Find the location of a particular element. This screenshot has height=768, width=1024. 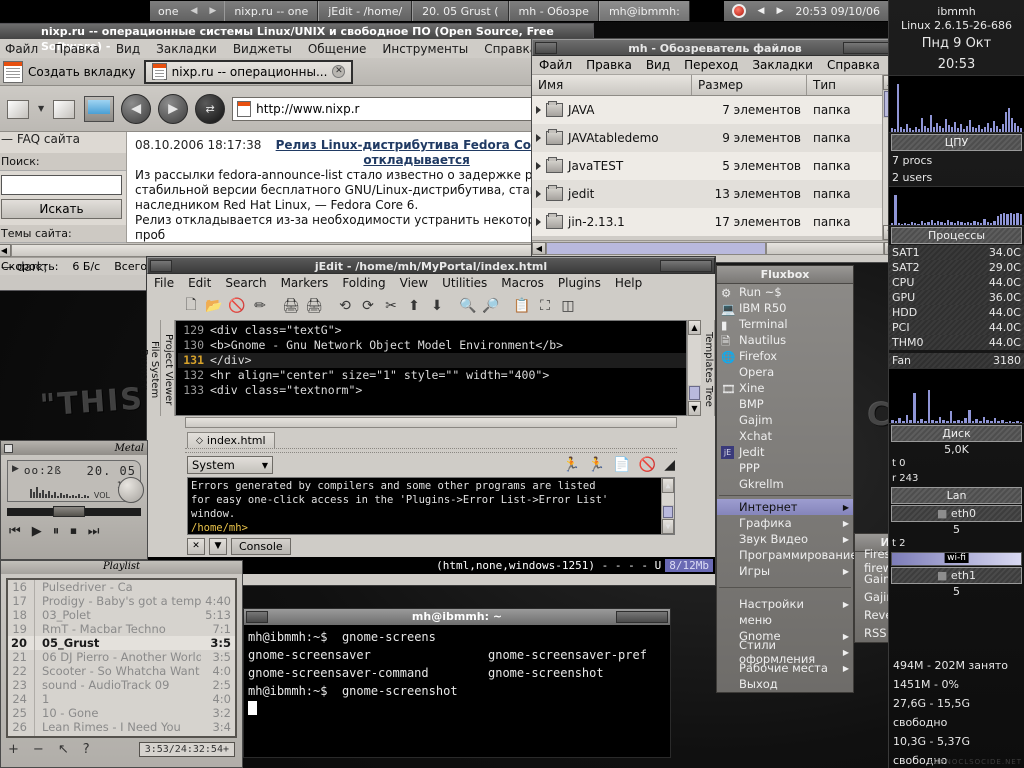

tray-next-icon: ▶ is located at coordinates (779, 11).